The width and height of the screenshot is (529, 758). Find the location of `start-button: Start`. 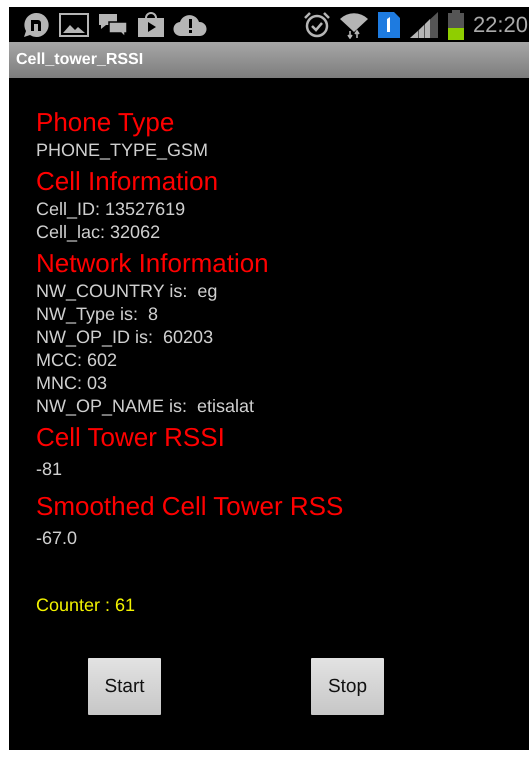

start-button: Start is located at coordinates (124, 686).